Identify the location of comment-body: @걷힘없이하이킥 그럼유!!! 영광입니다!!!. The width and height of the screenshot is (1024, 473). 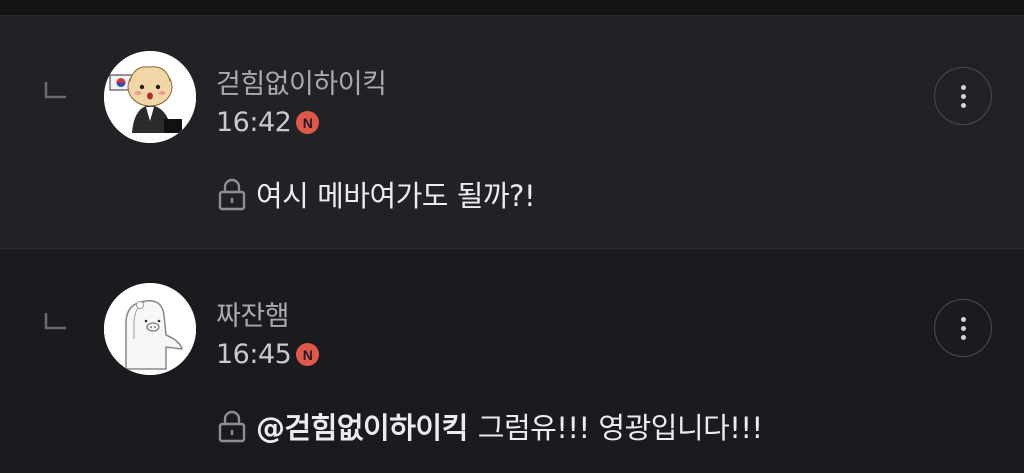
(490, 426).